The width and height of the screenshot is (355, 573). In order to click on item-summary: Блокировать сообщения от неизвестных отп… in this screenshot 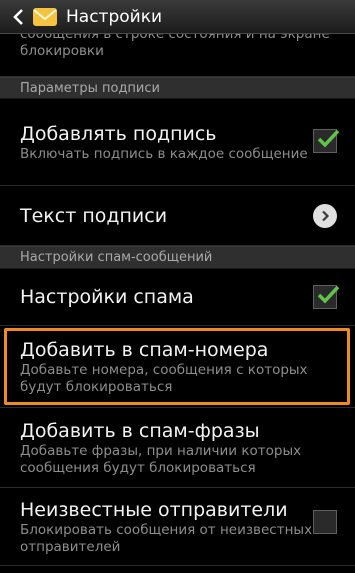, I will do `click(166, 538)`.